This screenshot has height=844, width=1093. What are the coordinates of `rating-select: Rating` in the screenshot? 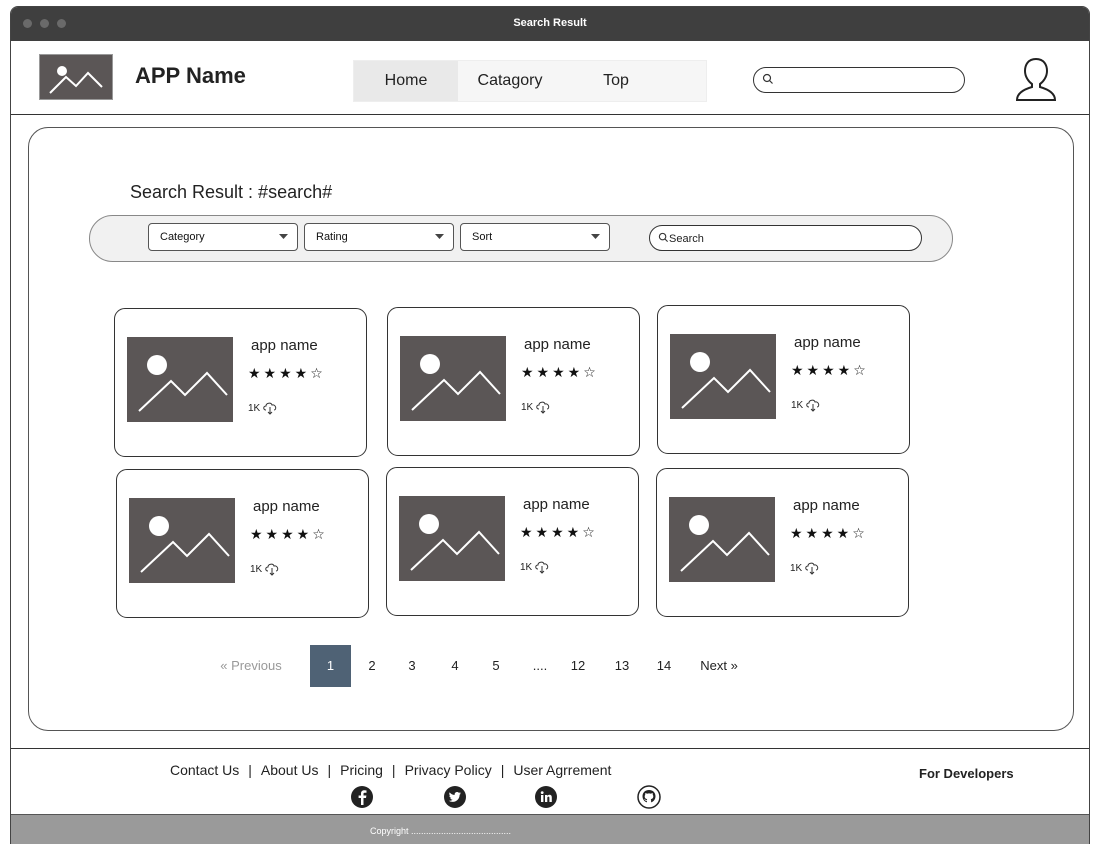 It's located at (379, 237).